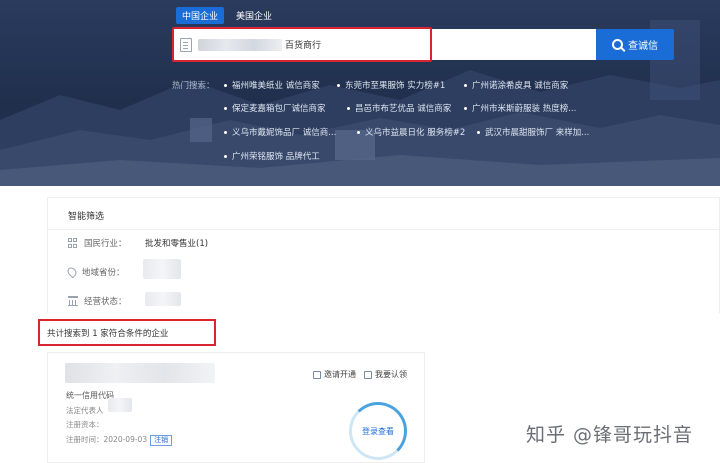  I want to click on invite-icon, so click(317, 374).